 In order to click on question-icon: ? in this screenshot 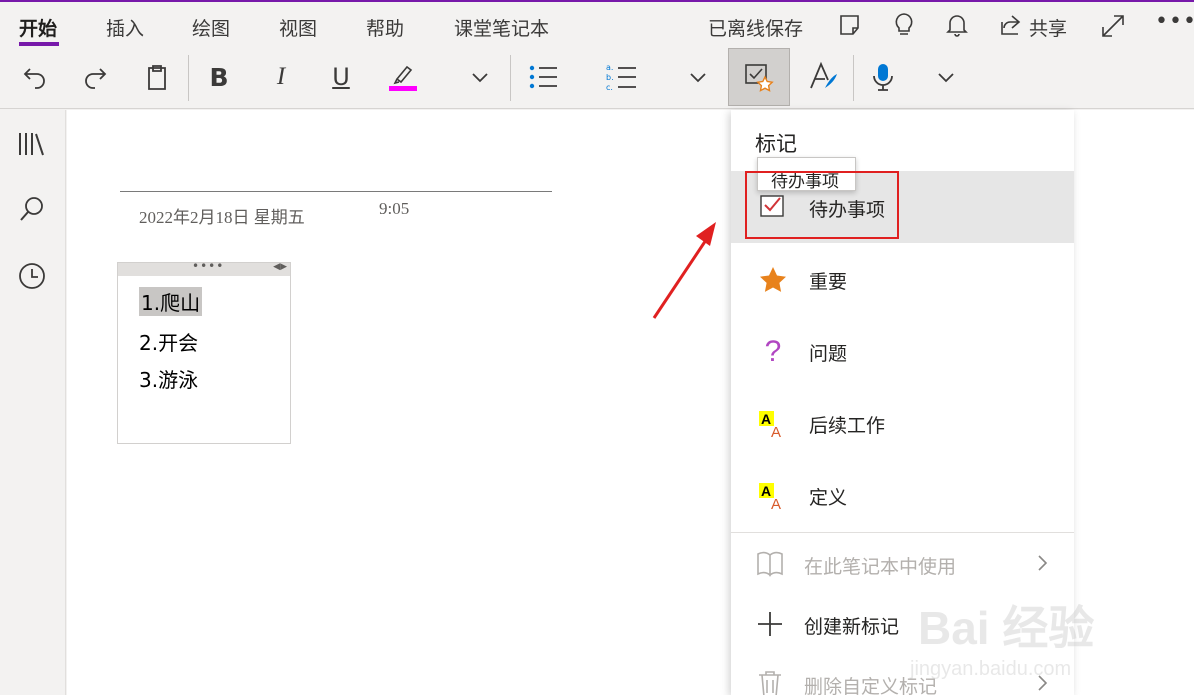, I will do `click(773, 351)`.